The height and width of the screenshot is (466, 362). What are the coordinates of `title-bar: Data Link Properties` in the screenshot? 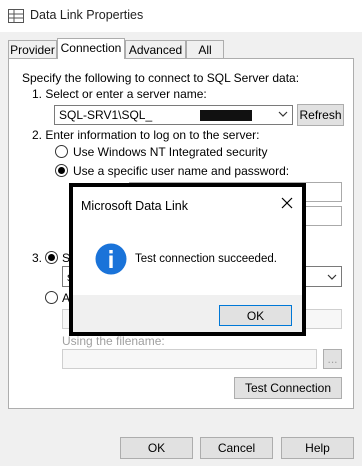 It's located at (181, 16).